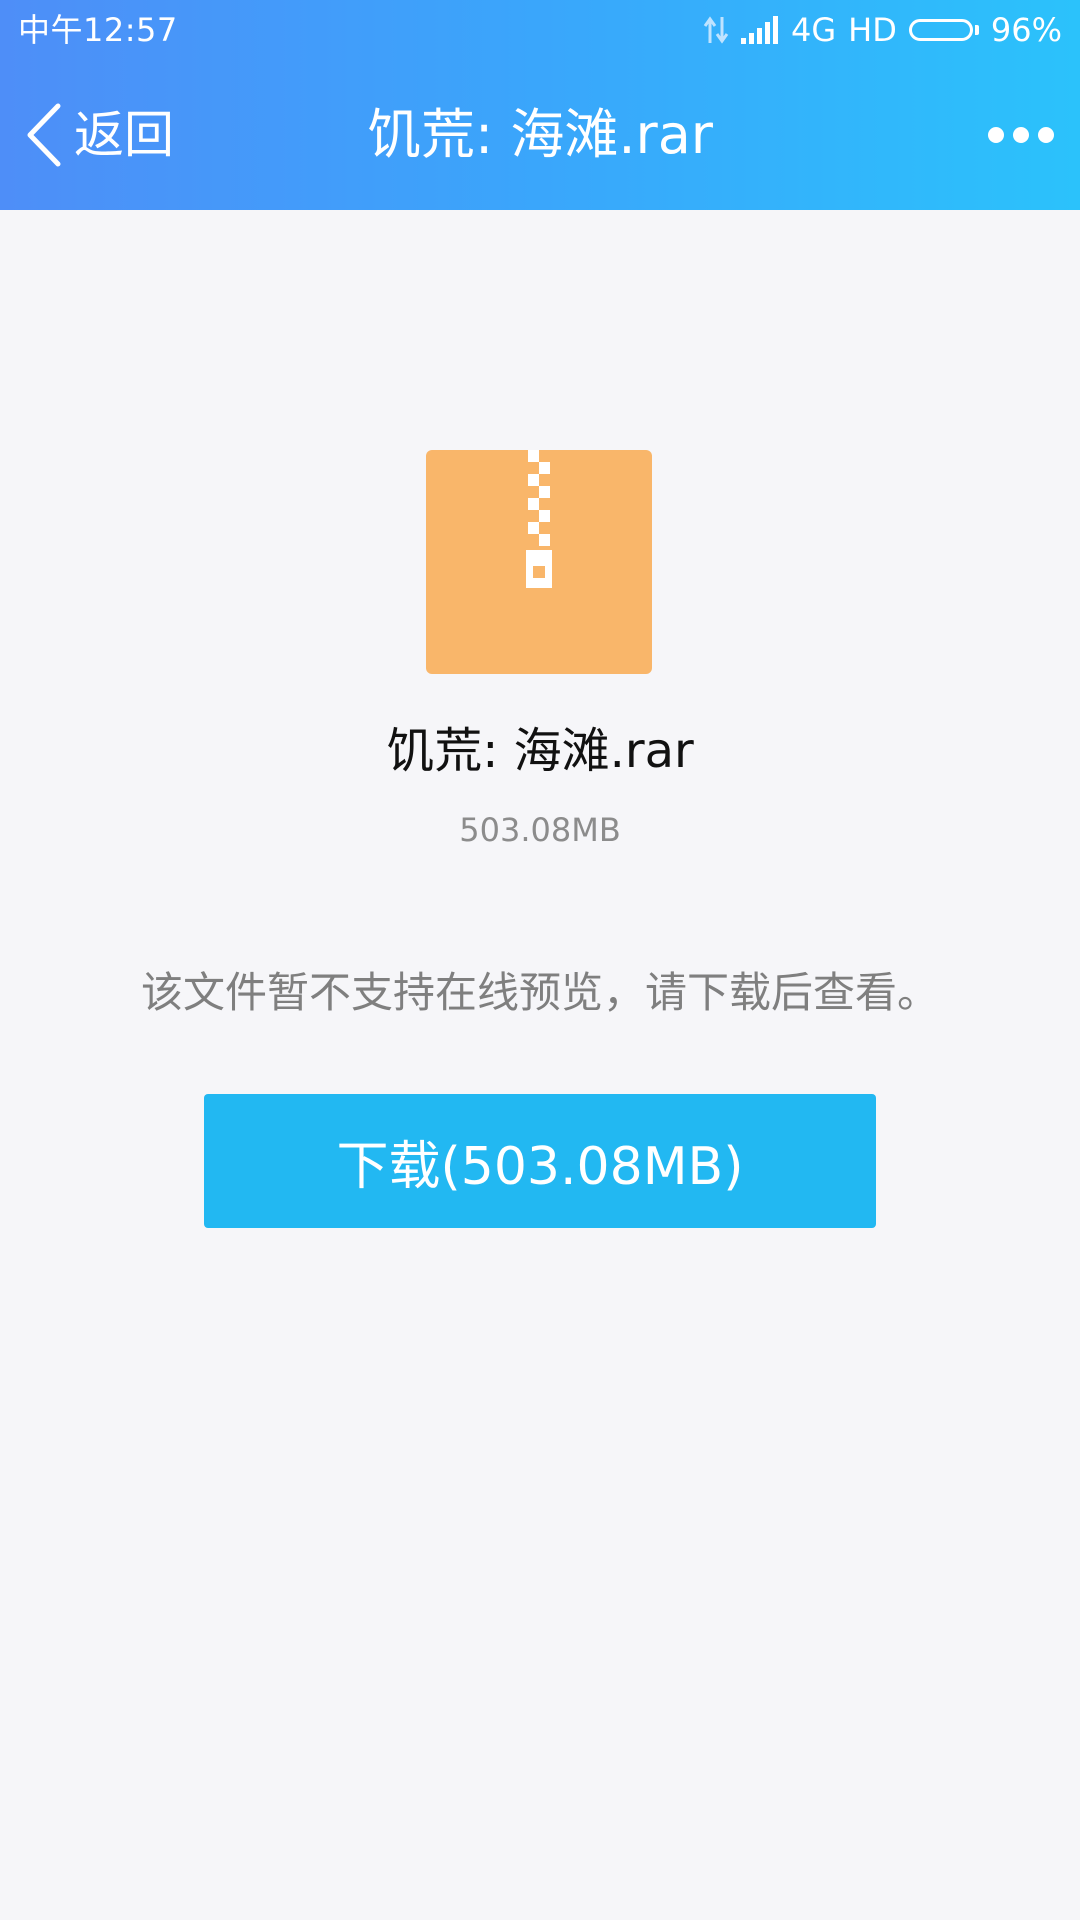  I want to click on more-options-button, so click(1021, 135).